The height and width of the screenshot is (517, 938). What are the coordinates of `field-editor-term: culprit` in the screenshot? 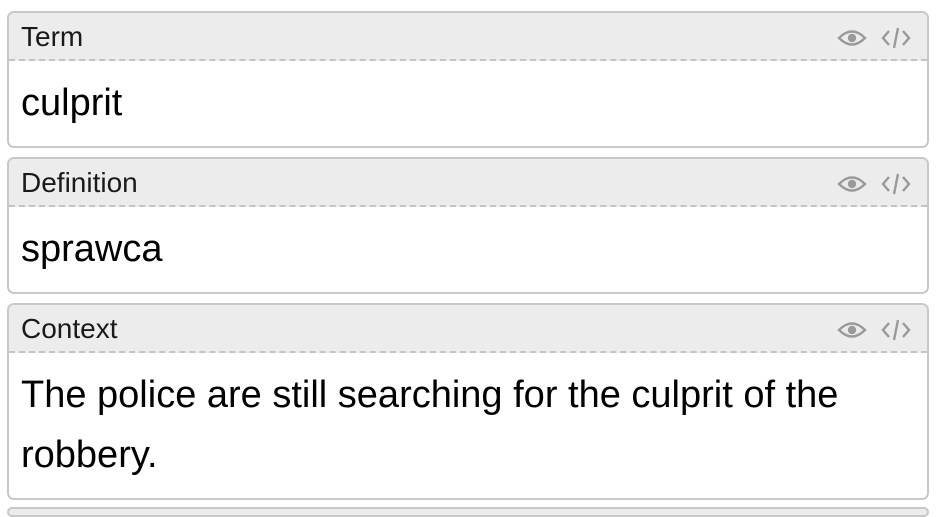 It's located at (468, 97).